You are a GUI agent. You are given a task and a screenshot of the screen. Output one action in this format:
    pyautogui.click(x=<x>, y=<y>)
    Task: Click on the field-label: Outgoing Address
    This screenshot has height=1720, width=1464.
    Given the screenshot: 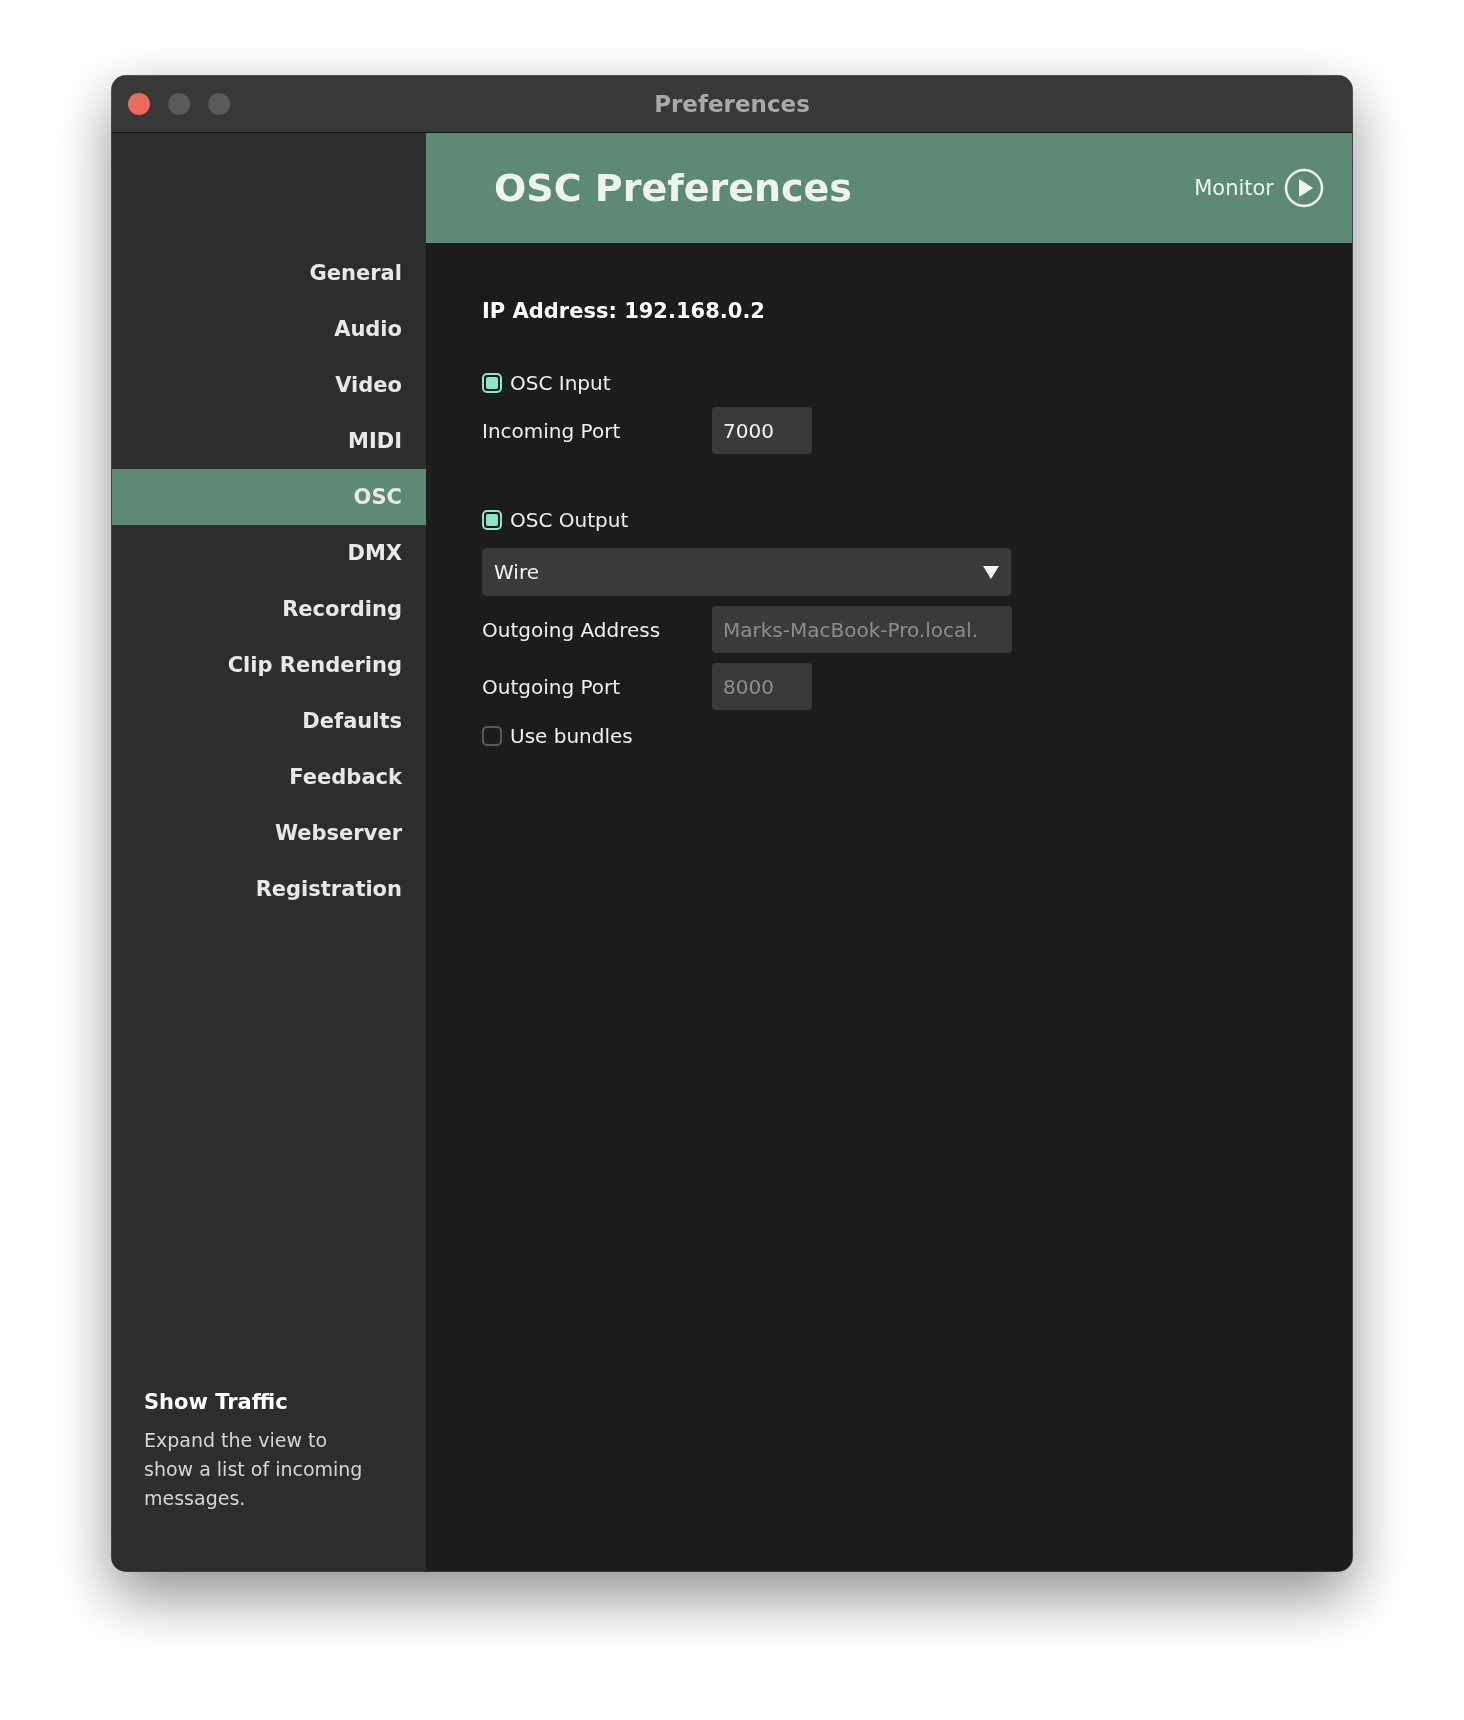 What is the action you would take?
    pyautogui.click(x=572, y=629)
    